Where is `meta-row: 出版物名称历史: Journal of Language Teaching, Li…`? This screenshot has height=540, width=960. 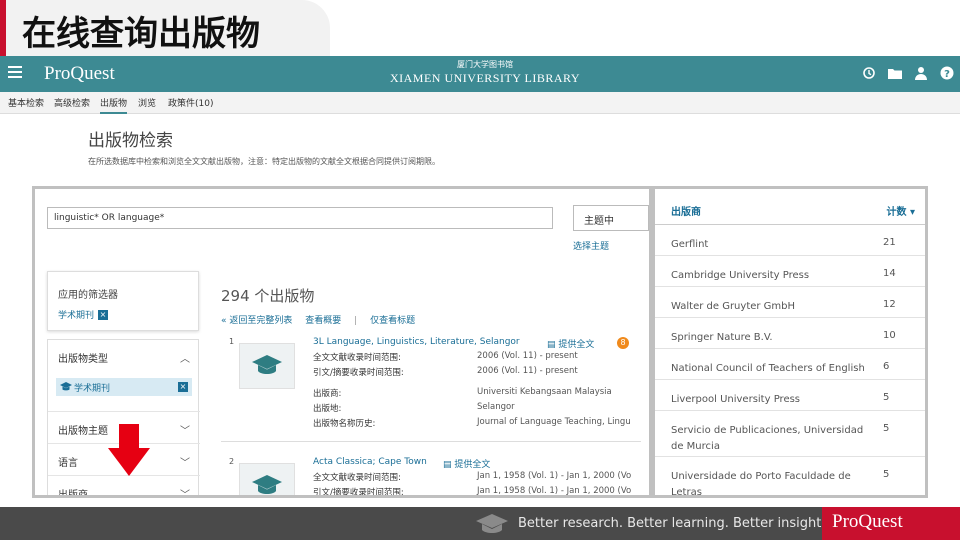 meta-row: 出版物名称历史: Journal of Language Teaching, Li… is located at coordinates (472, 423).